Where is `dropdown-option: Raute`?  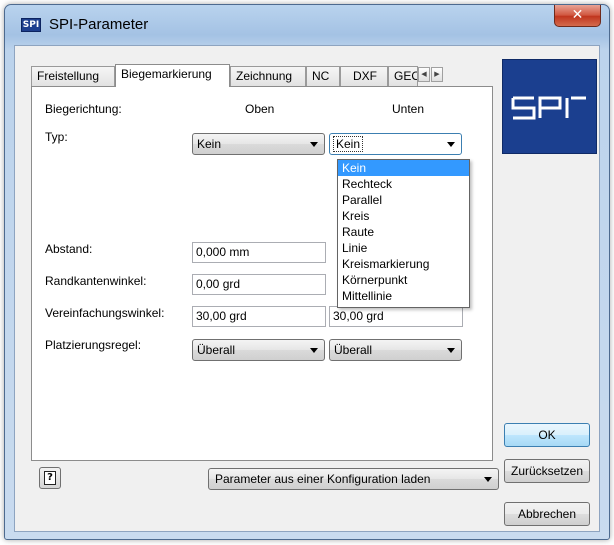 dropdown-option: Raute is located at coordinates (403, 232).